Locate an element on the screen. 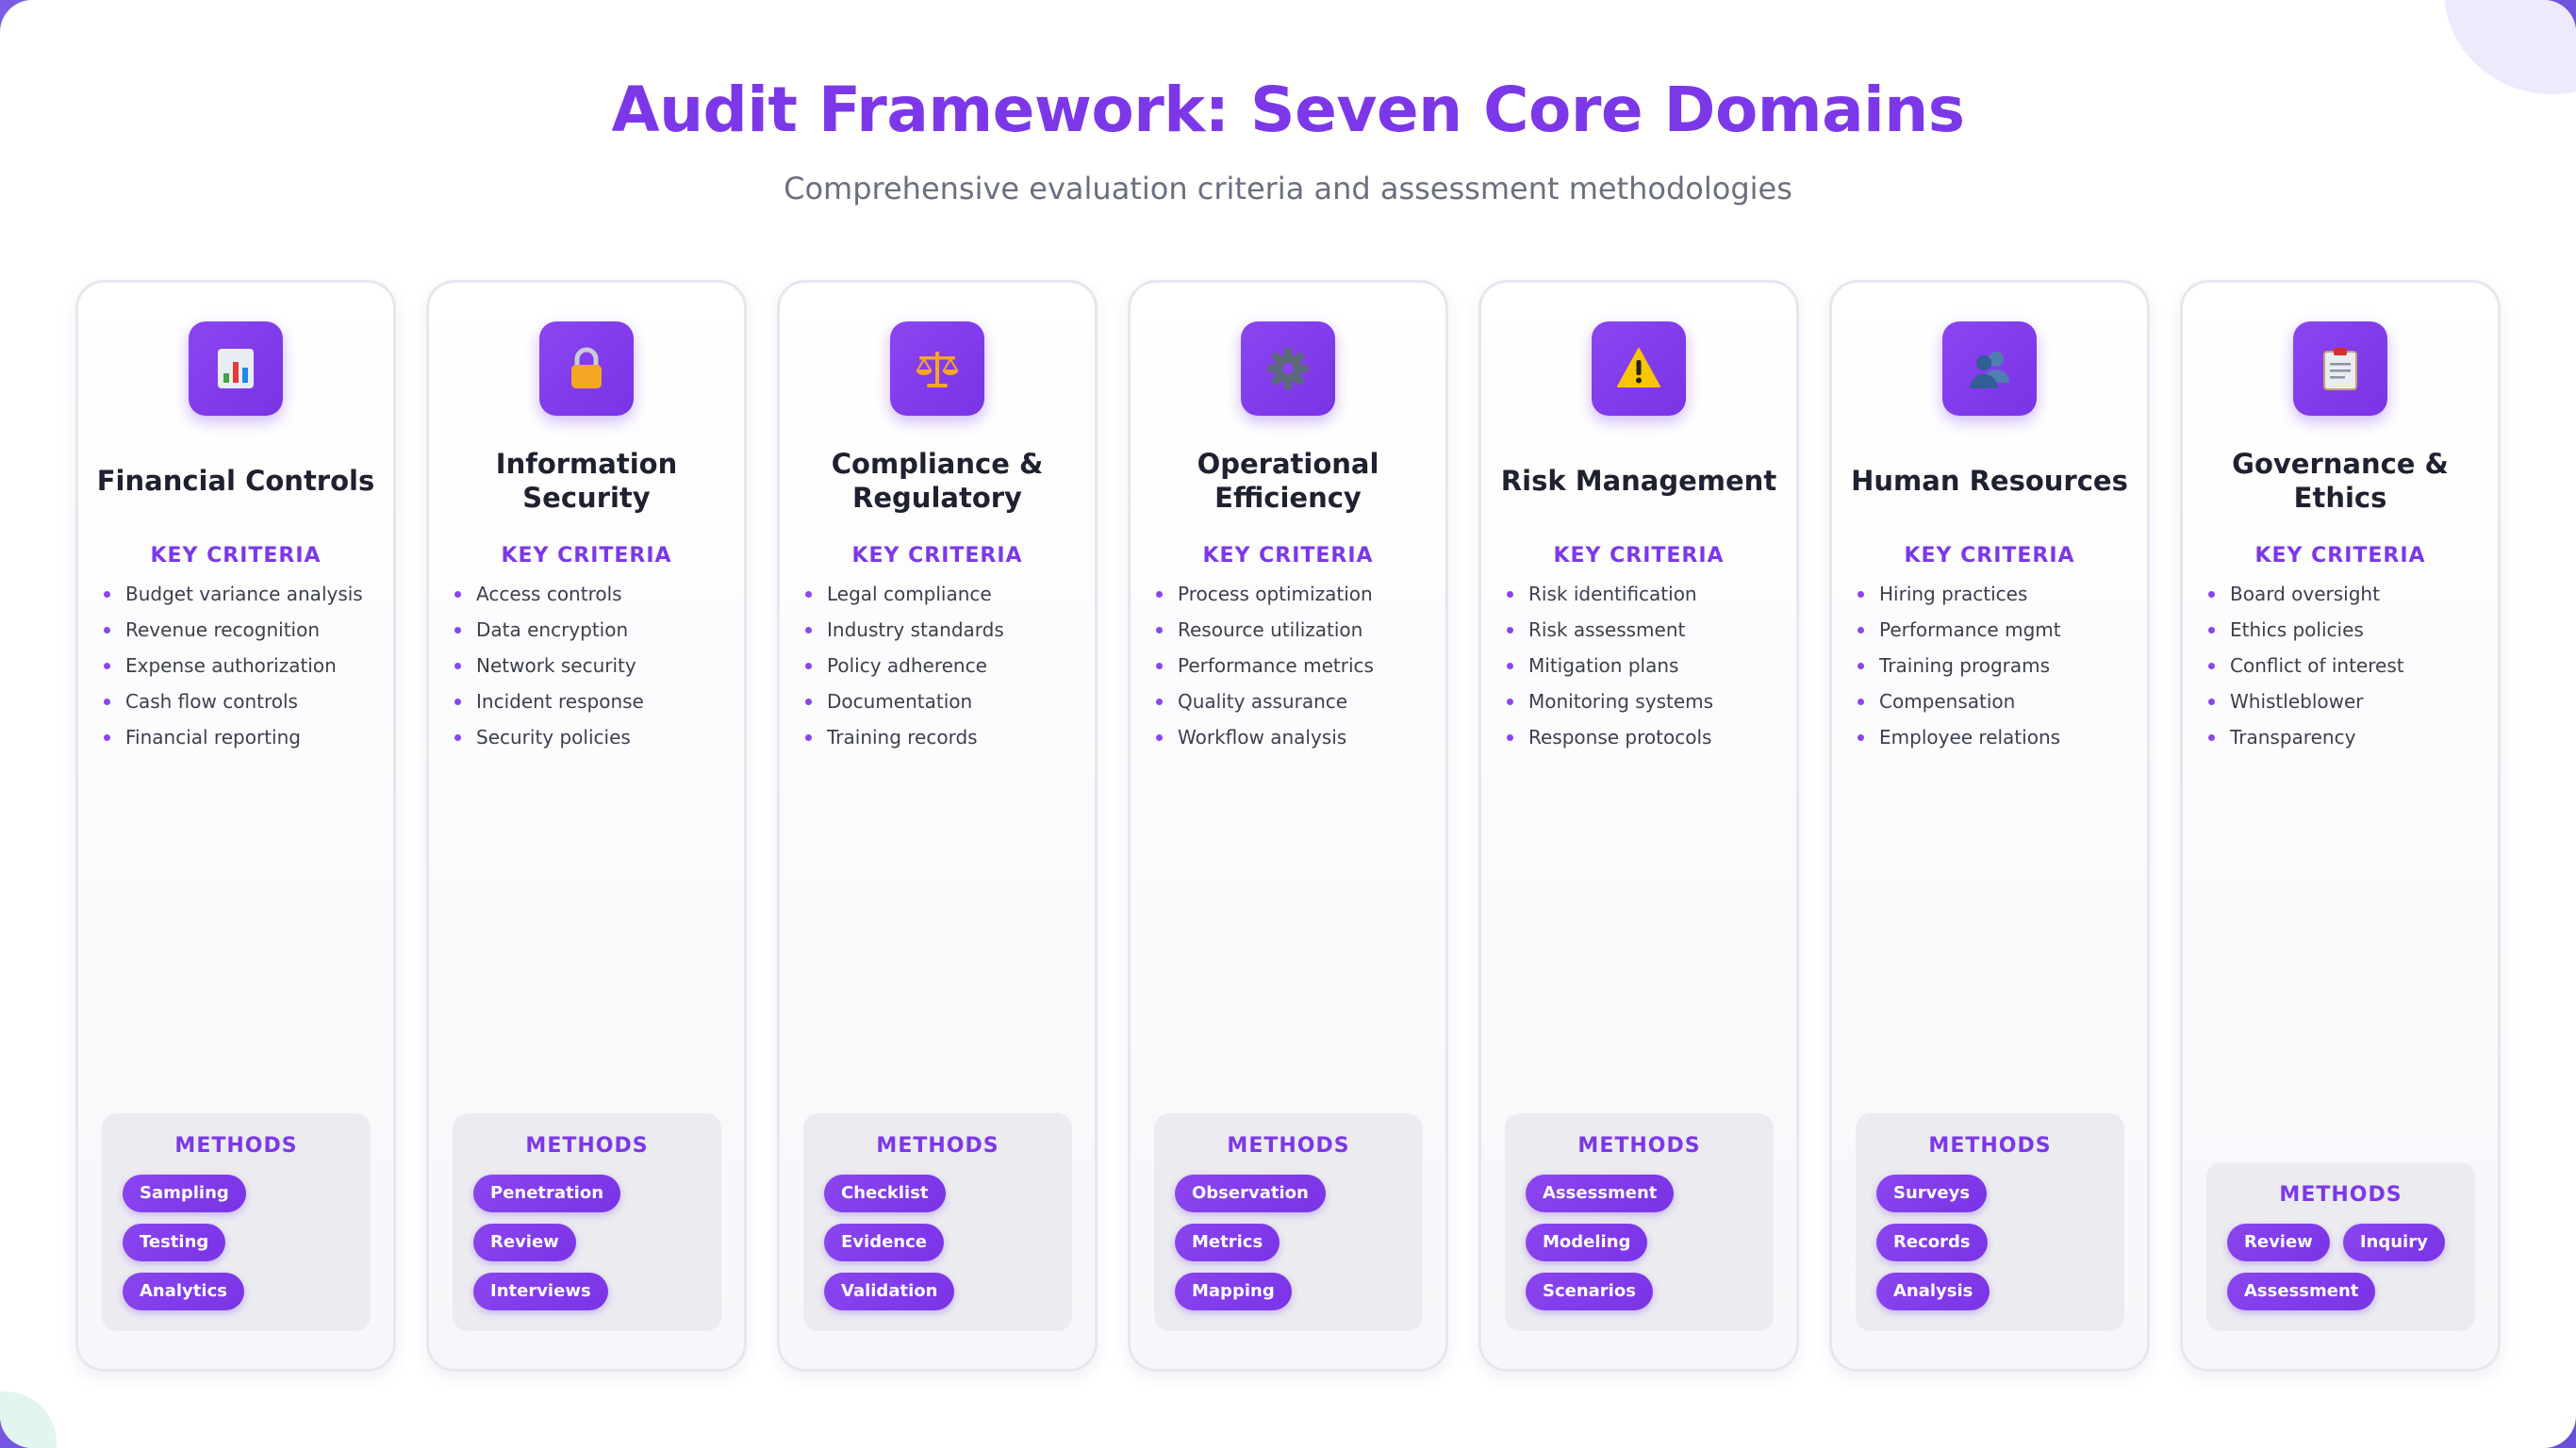  criteria-item: Mitigation plans is located at coordinates (1647, 670).